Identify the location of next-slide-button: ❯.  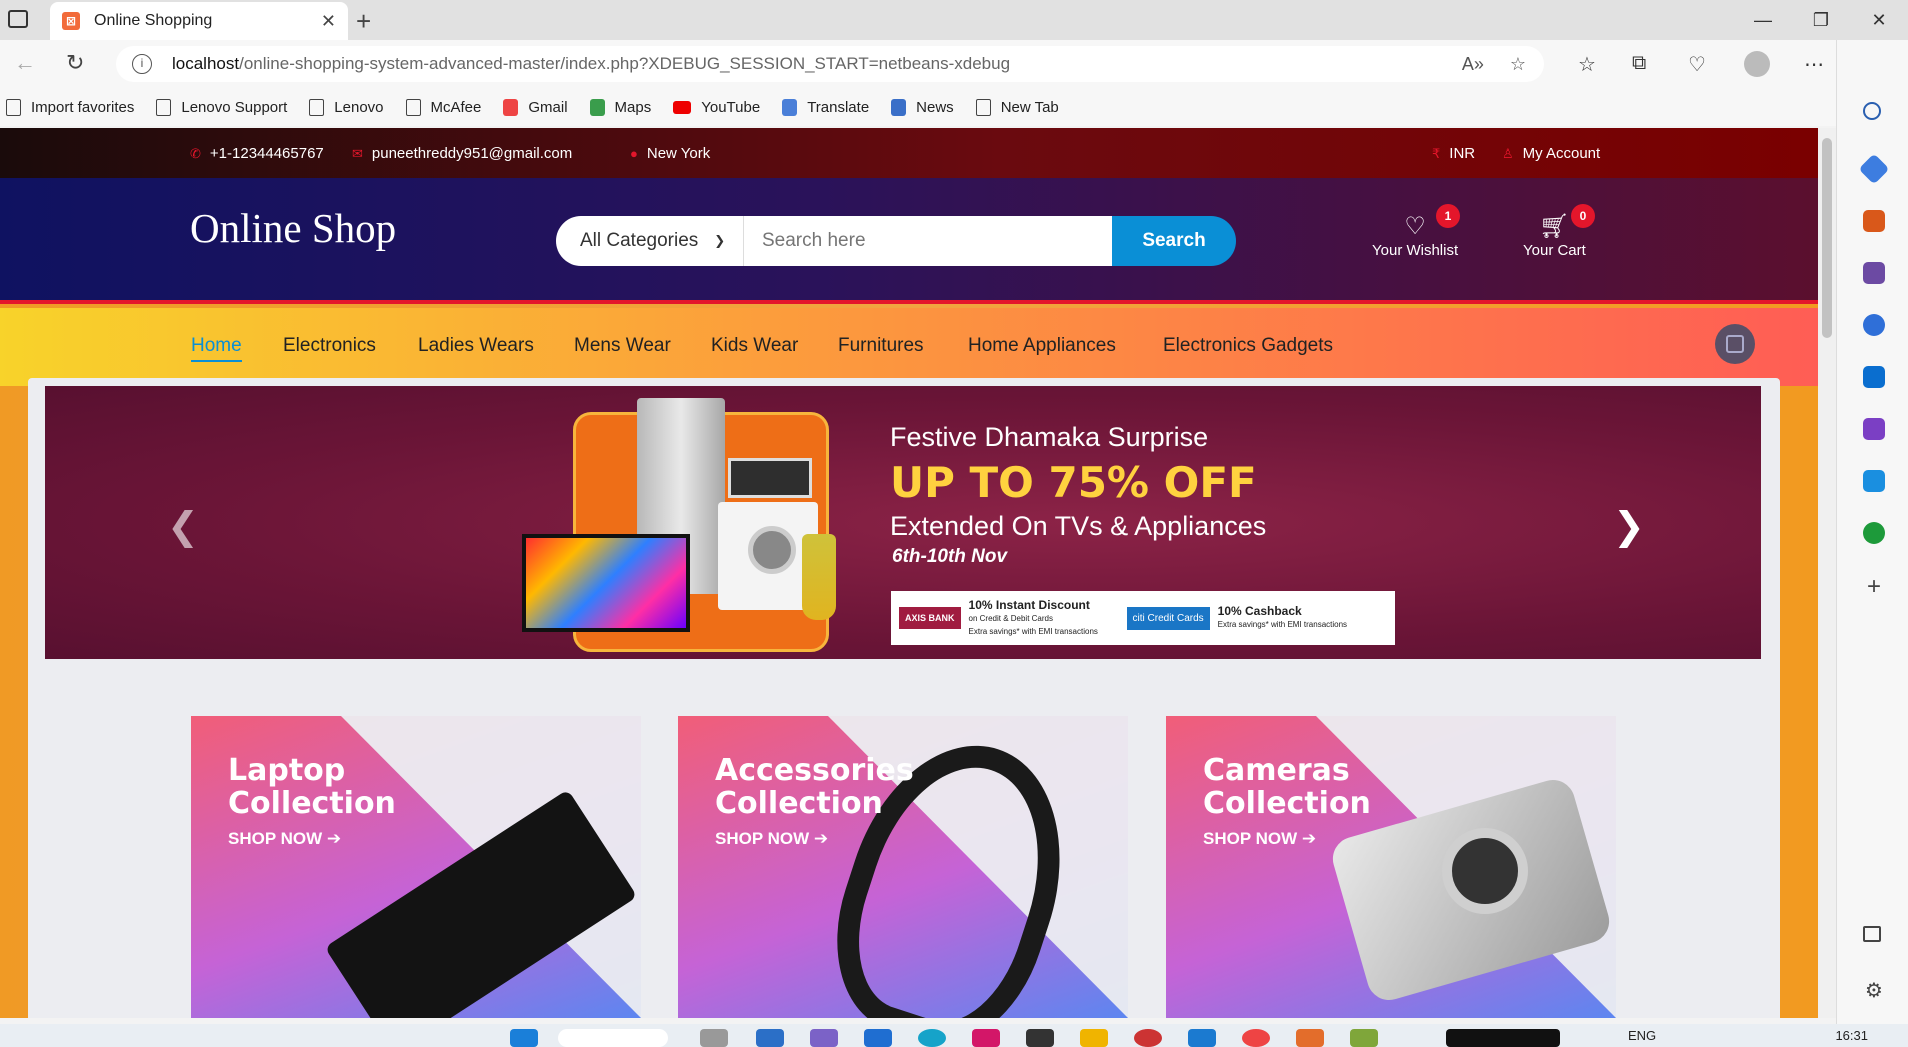
(1629, 526).